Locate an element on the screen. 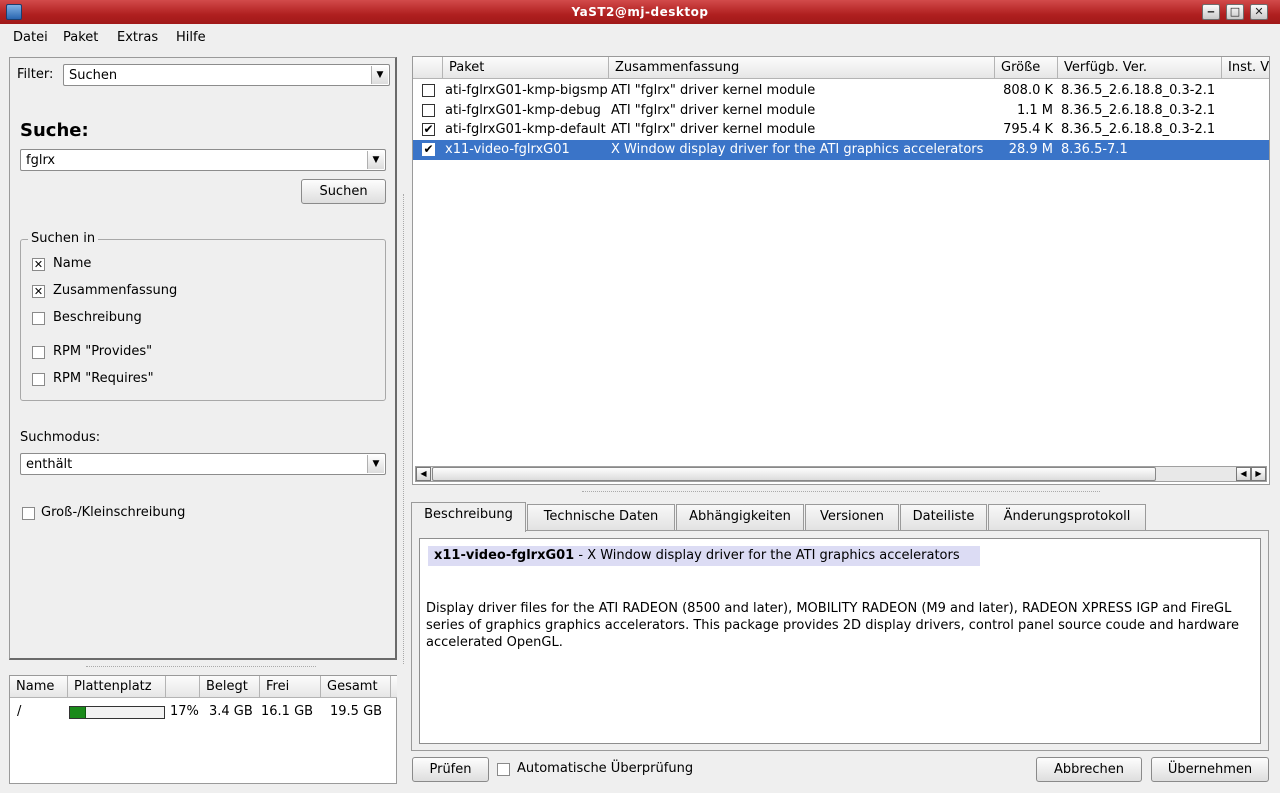  disk-header-free: Frei is located at coordinates (290, 687).